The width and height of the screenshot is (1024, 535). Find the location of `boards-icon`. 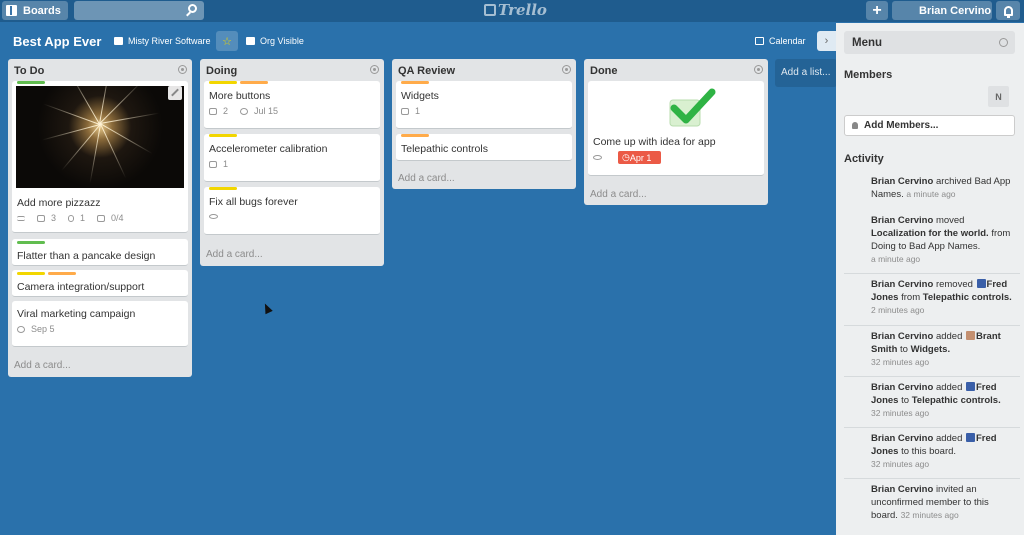

boards-icon is located at coordinates (11, 10).